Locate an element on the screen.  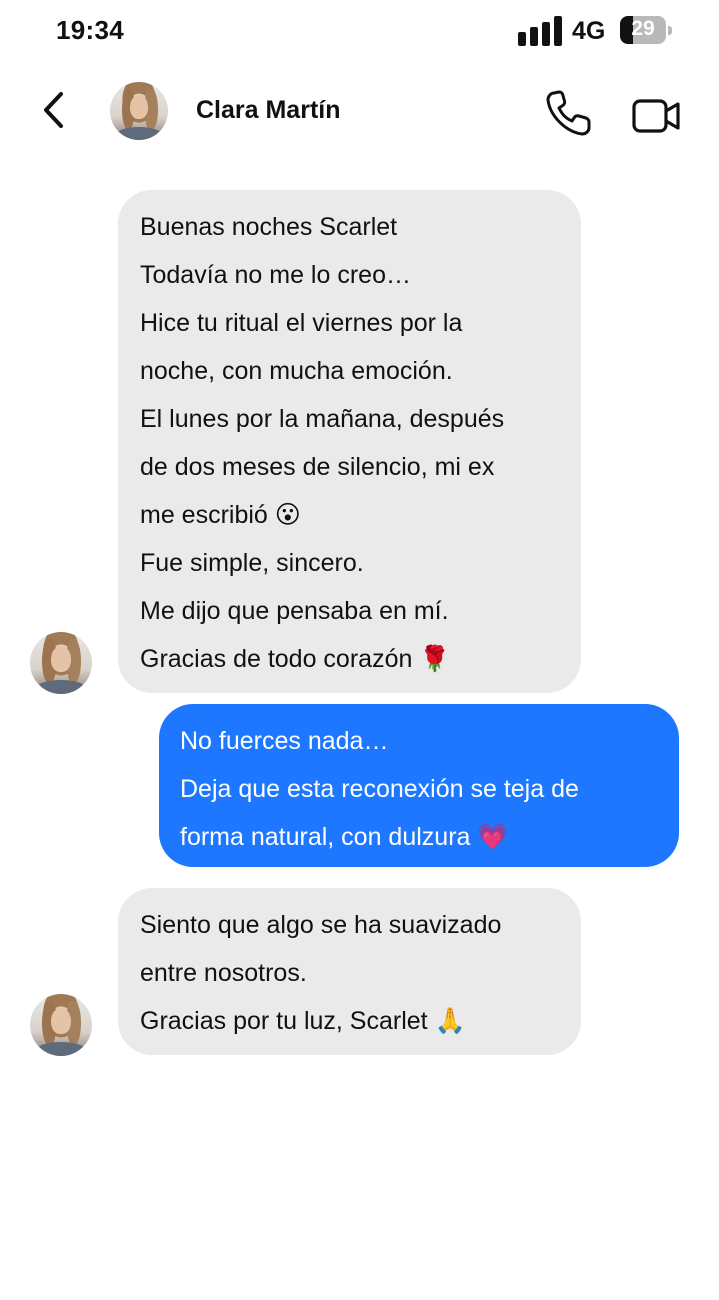
contact-avatar is located at coordinates (139, 111).